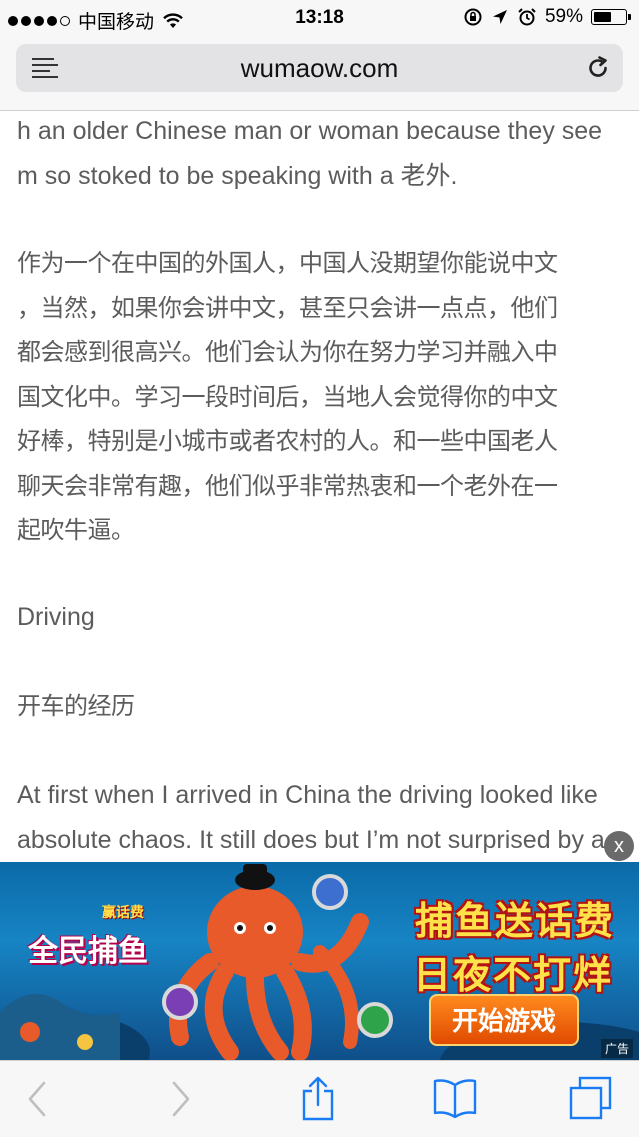 The image size is (639, 1137). I want to click on forward-icon, so click(180, 1099).